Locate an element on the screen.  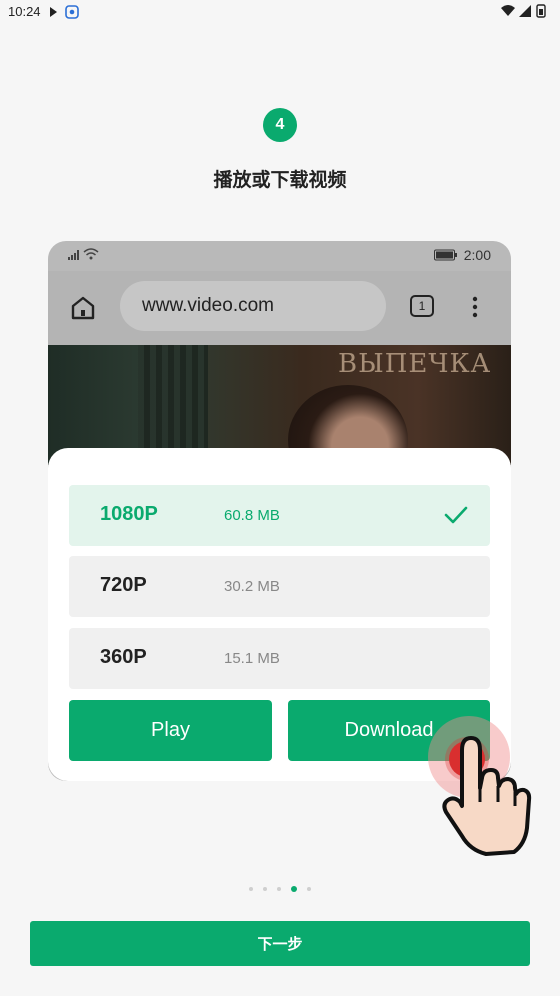
video-thumbnail: ВЫПЕЧКА is located at coordinates (279, 420).